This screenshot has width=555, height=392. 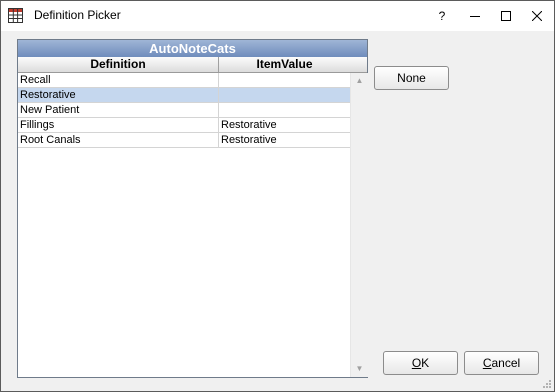 What do you see at coordinates (425, 363) in the screenshot?
I see `ok-label-rest: K` at bounding box center [425, 363].